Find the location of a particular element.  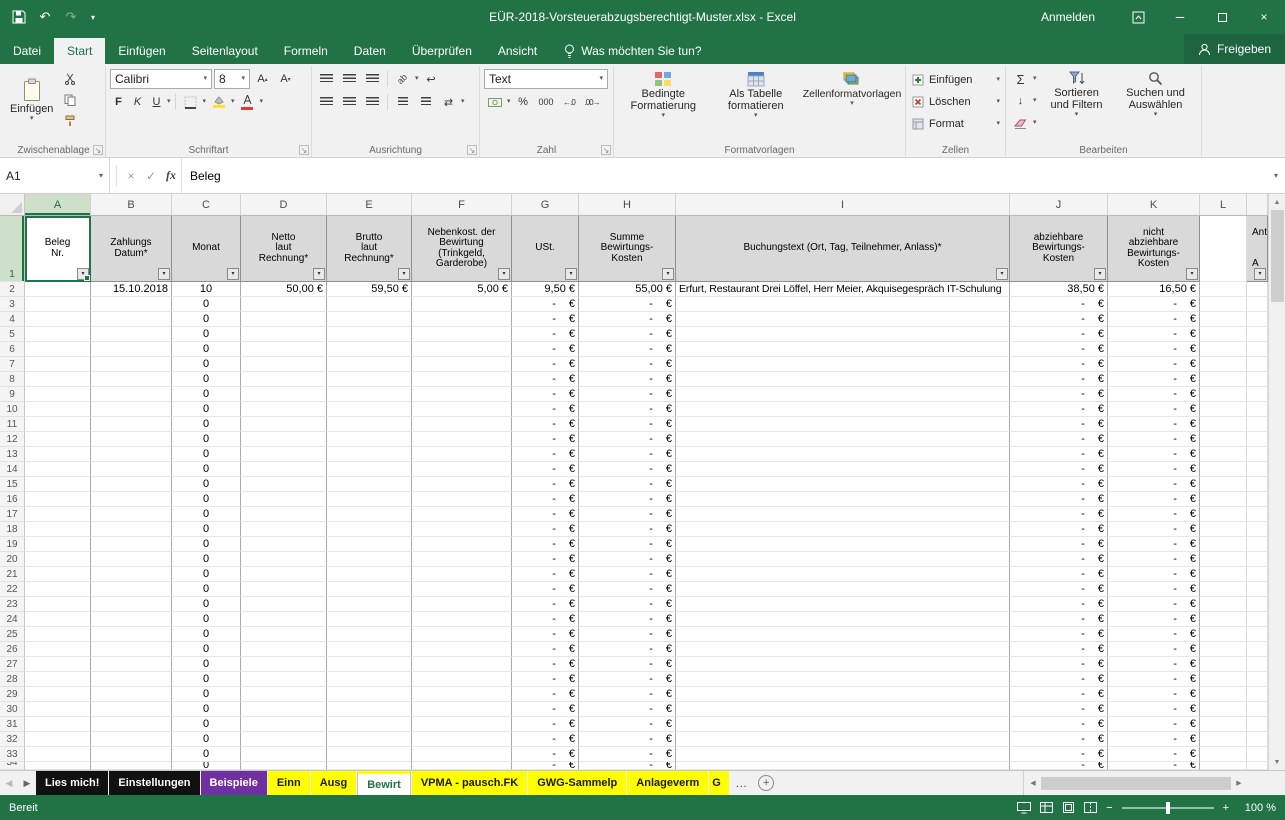

column-header-A: A is located at coordinates (58, 204).